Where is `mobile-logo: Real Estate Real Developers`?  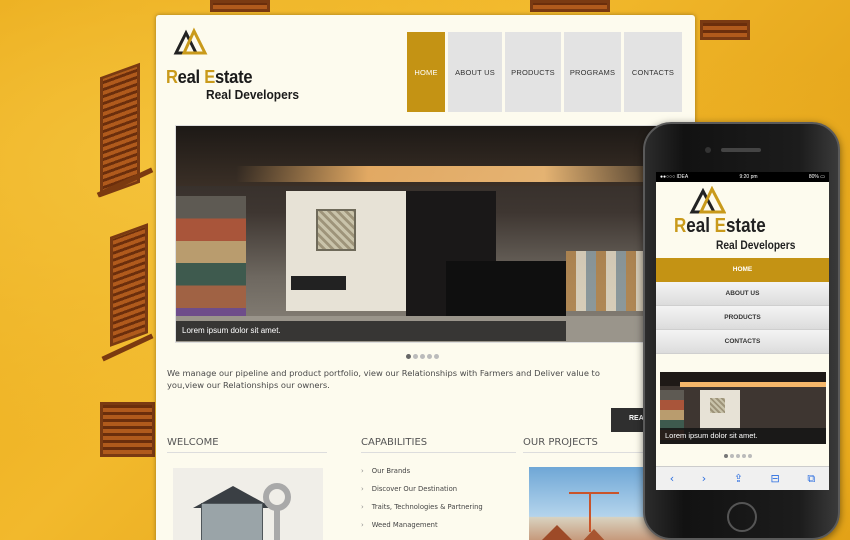 mobile-logo: Real Estate Real Developers is located at coordinates (742, 220).